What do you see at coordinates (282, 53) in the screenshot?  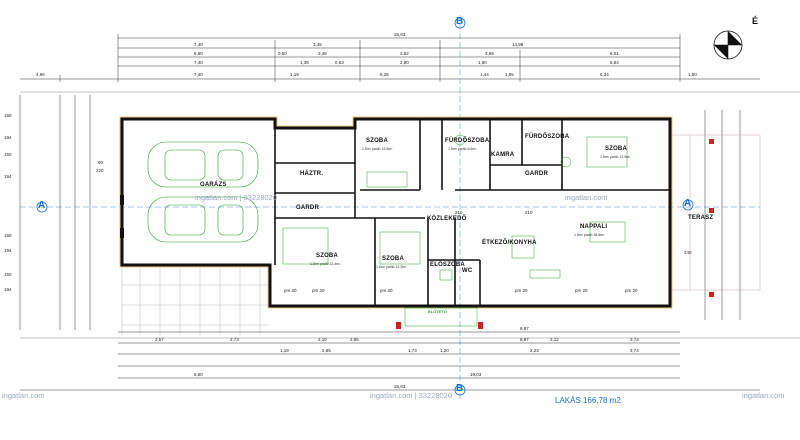 I see `dim-top-r3-2: 0,50` at bounding box center [282, 53].